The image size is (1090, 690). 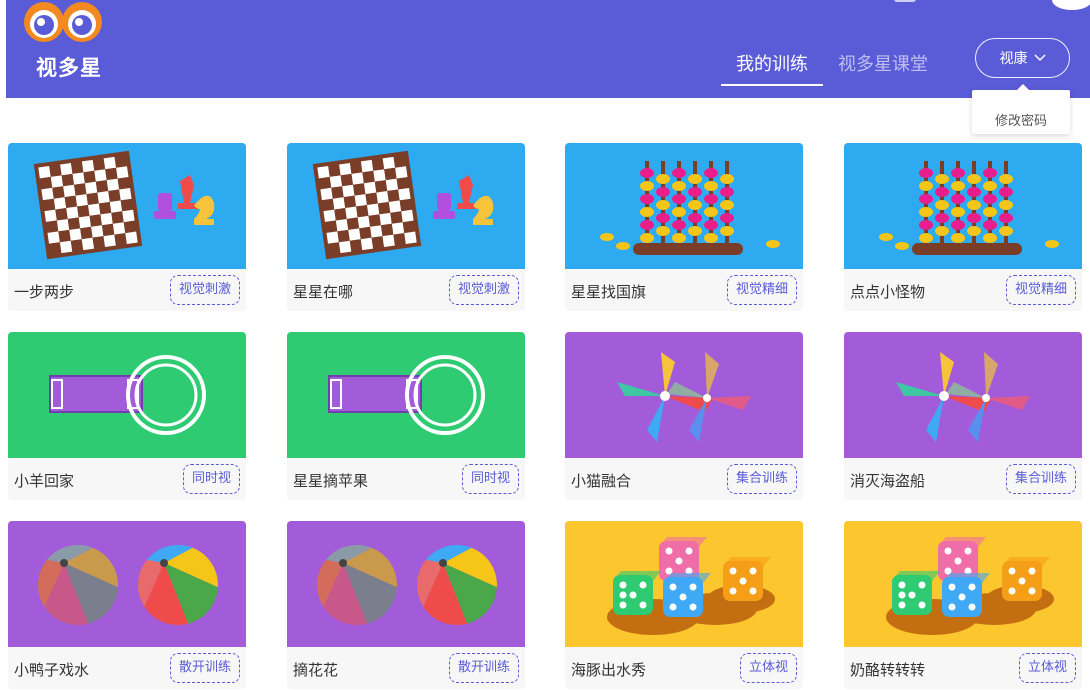 I want to click on card-title: 奶酪转转转, so click(x=888, y=670).